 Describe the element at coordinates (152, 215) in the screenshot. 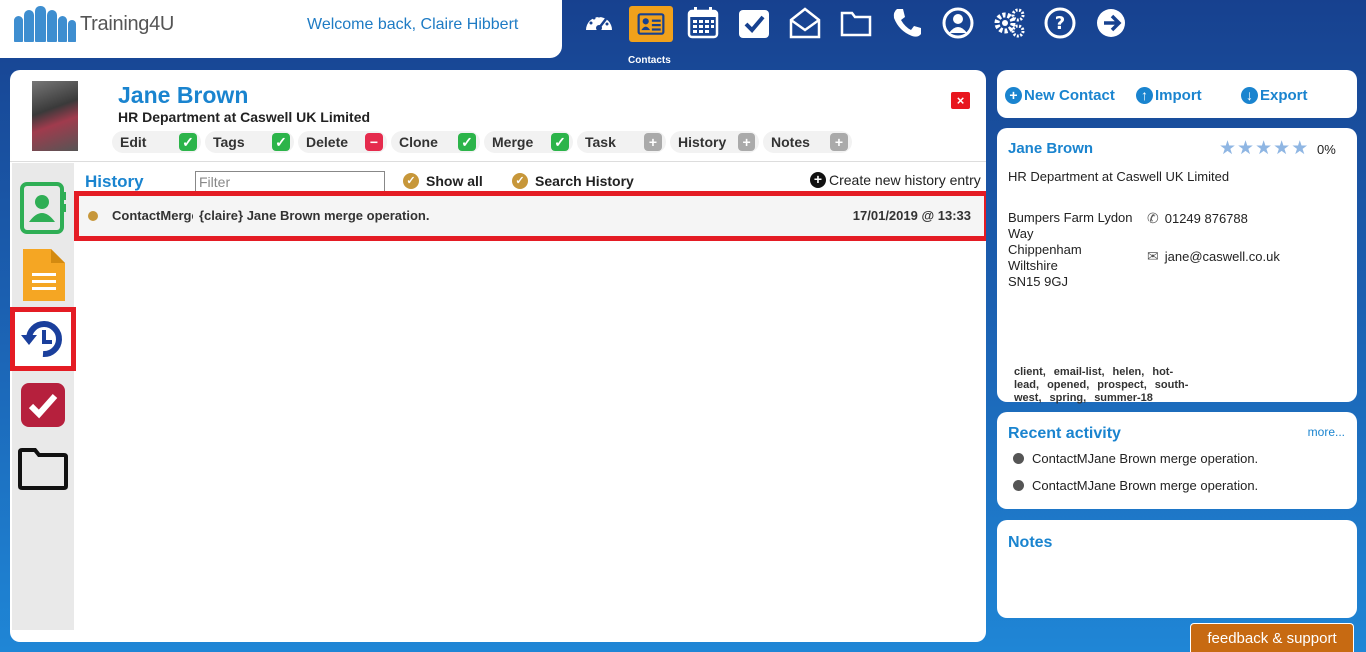

I see `history-type: ContactMerge` at that location.